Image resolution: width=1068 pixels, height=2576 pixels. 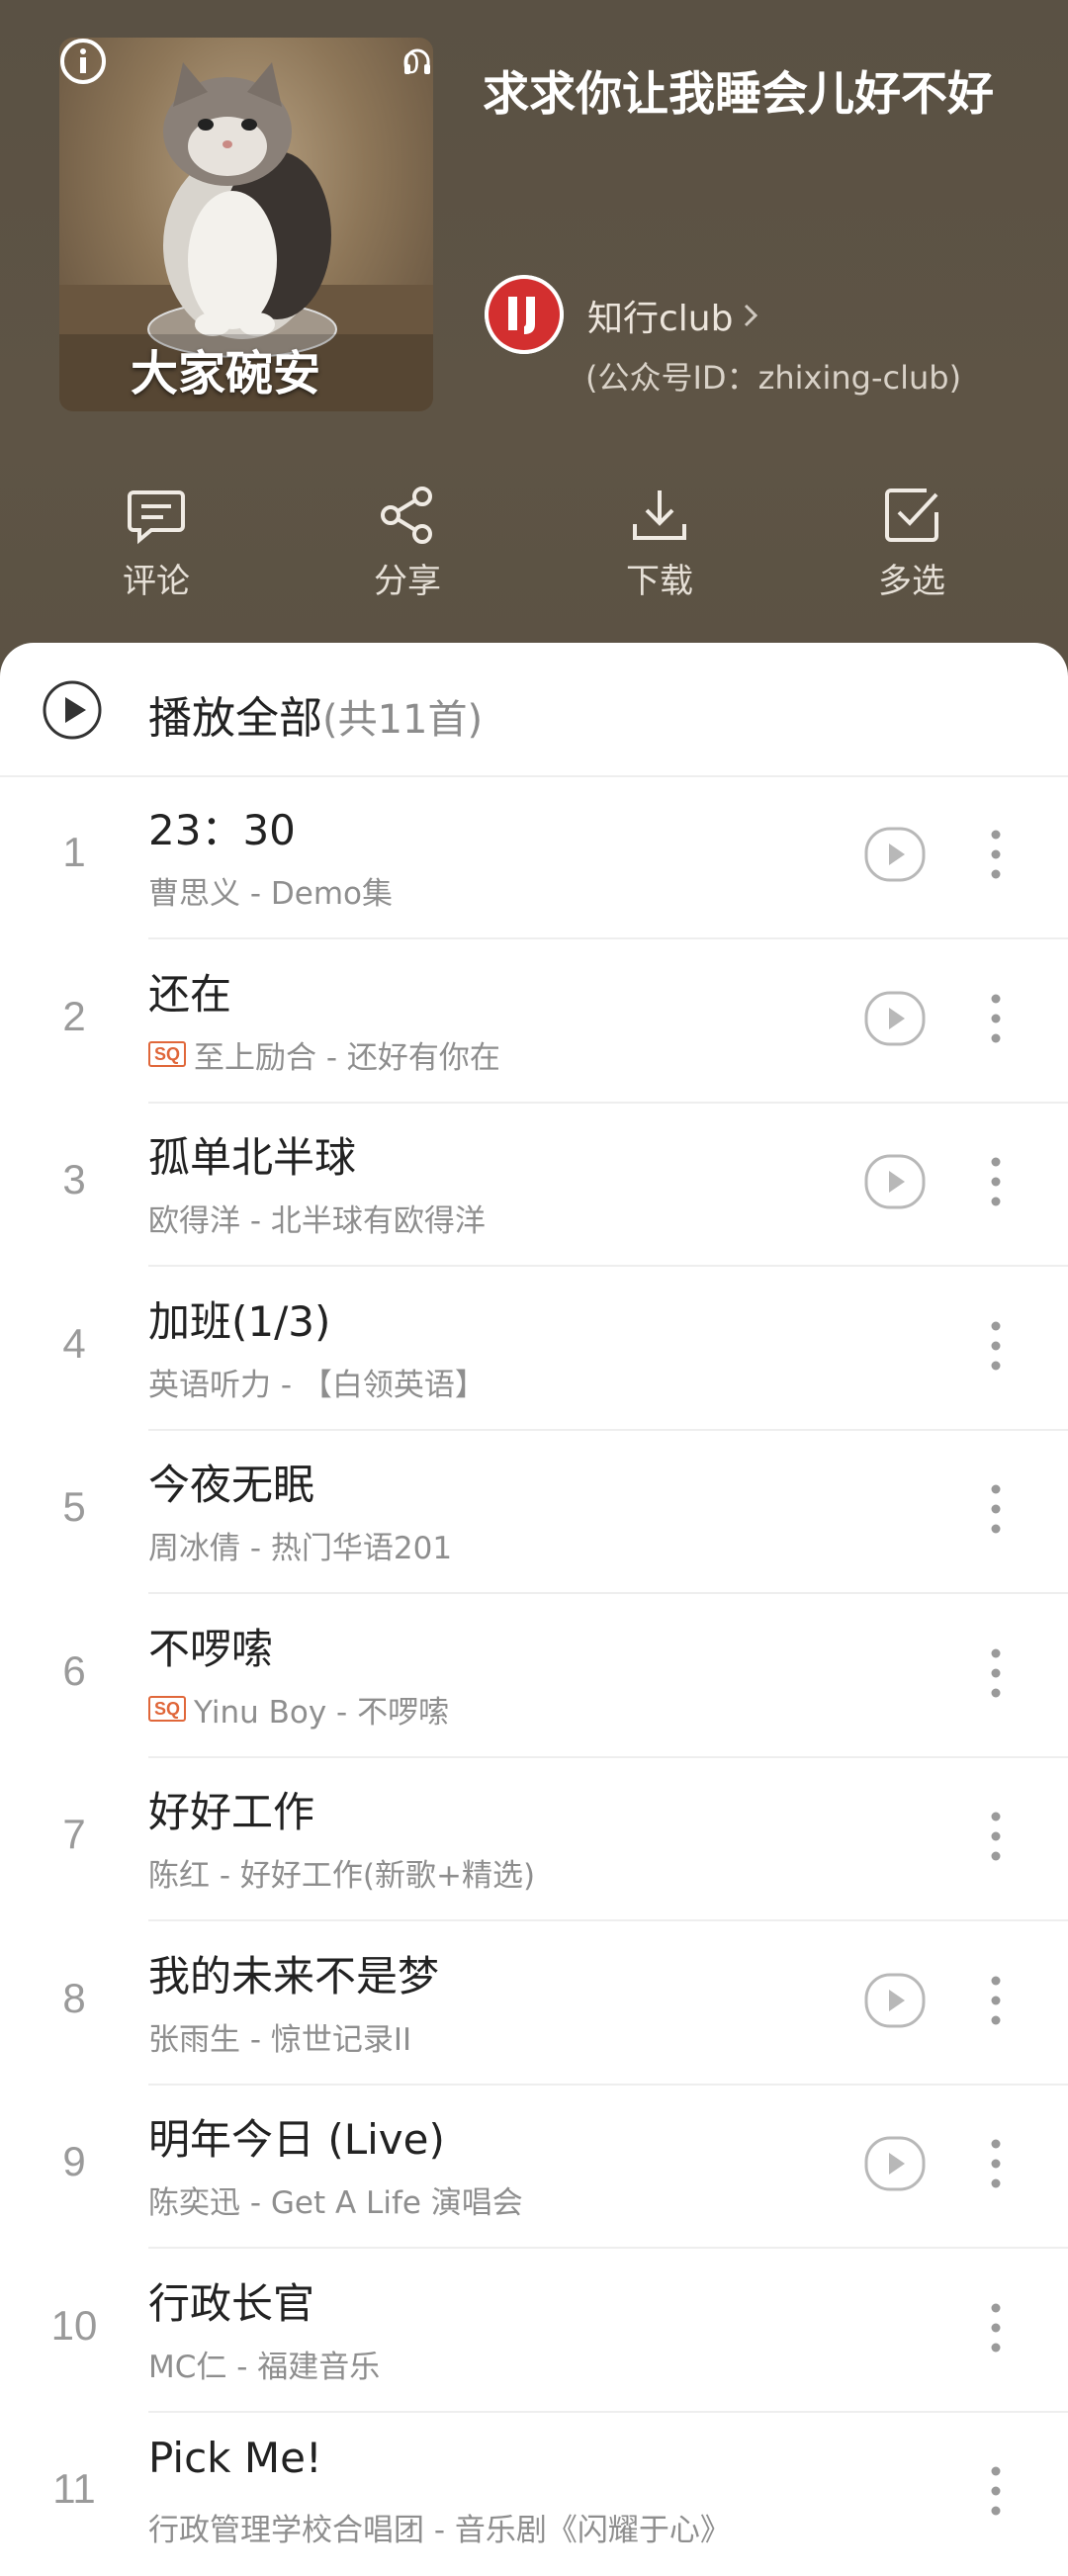 I want to click on song-title: 行政长官, so click(x=231, y=2303).